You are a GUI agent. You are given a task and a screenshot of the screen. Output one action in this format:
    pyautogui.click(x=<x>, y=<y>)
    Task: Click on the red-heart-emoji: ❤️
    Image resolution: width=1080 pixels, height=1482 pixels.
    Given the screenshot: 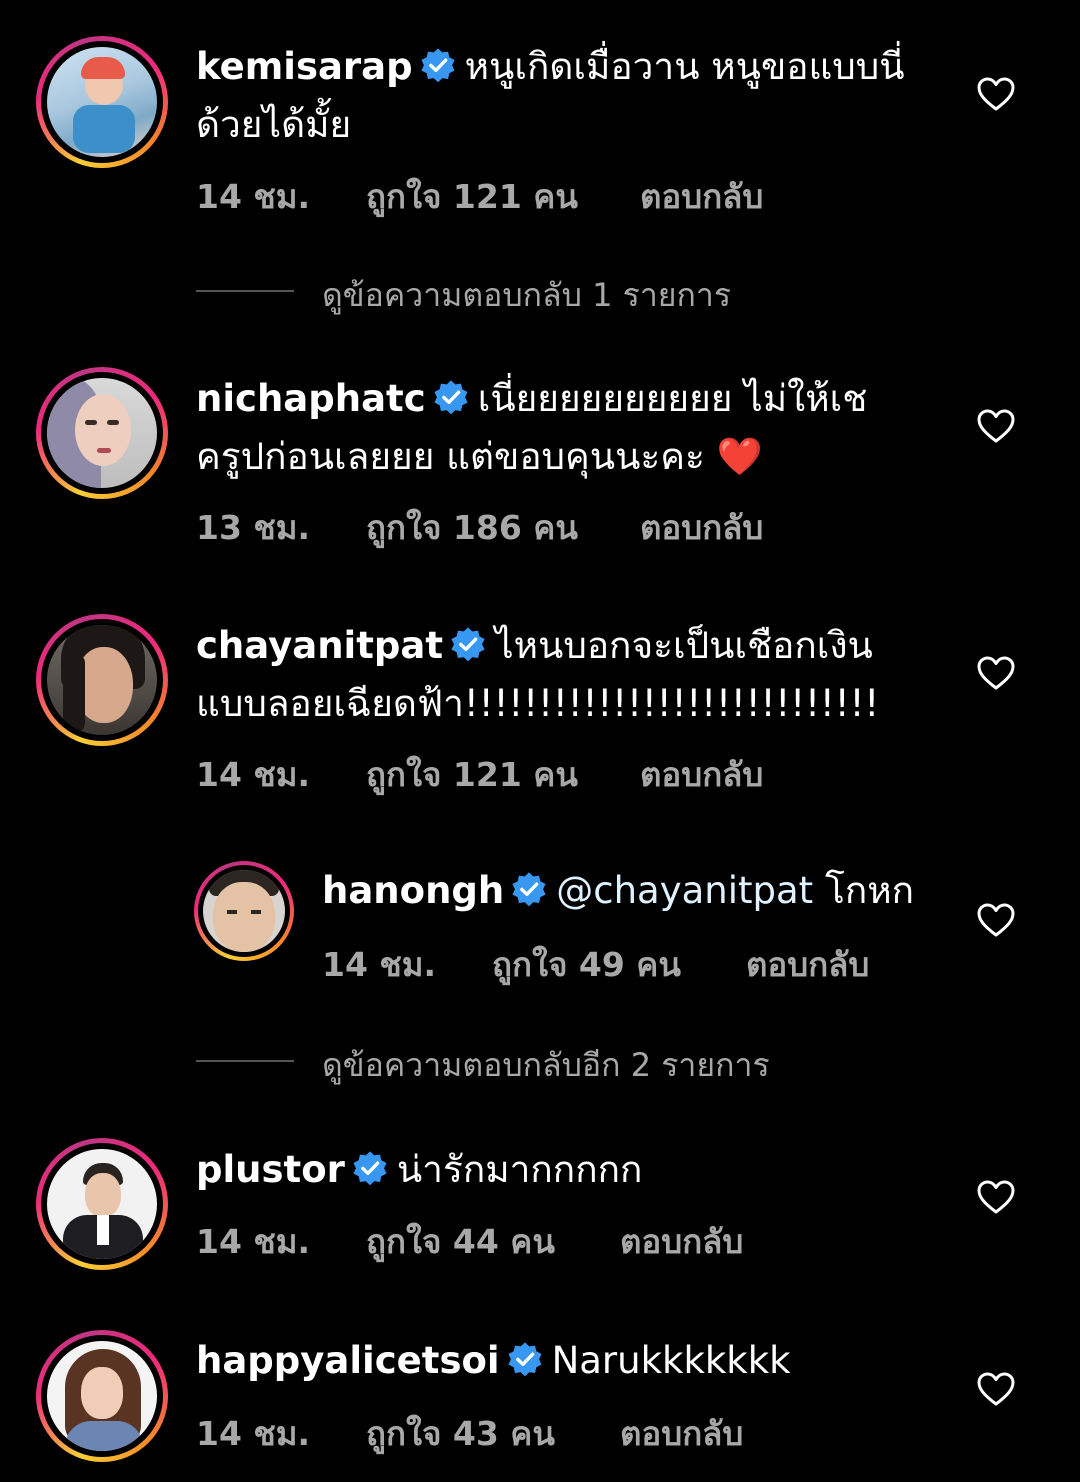 What is the action you would take?
    pyautogui.click(x=739, y=456)
    